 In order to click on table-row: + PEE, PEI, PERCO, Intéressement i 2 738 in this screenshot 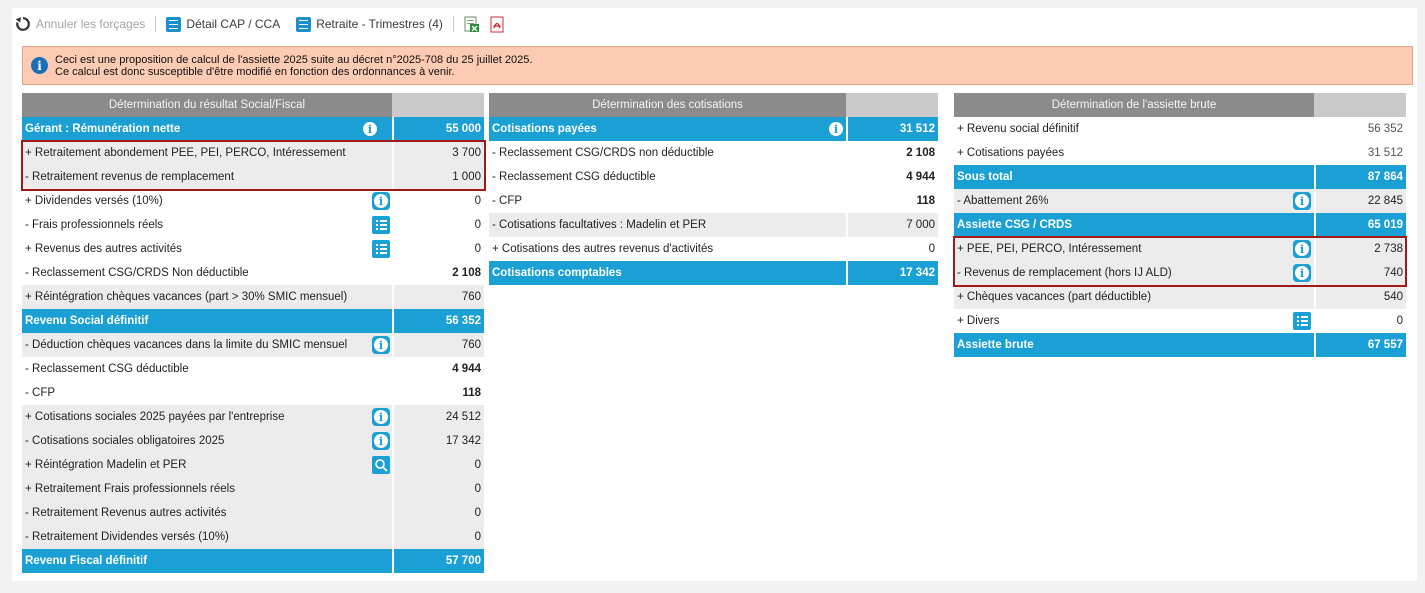, I will do `click(1180, 249)`.